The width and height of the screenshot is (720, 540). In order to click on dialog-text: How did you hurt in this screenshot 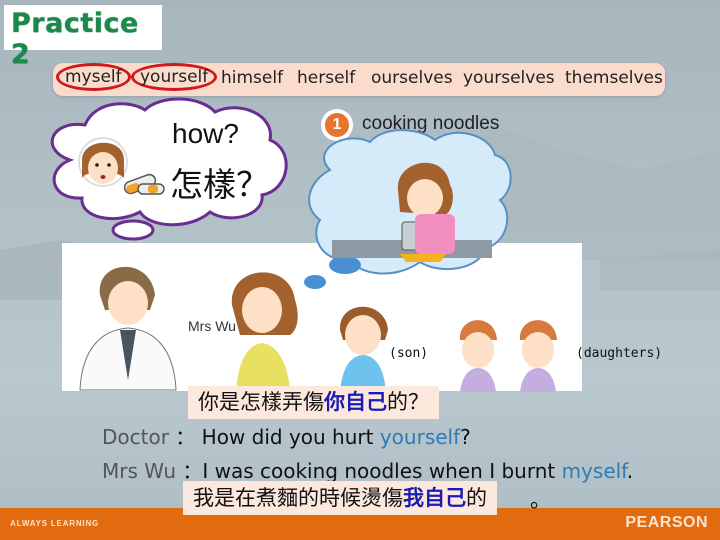, I will do `click(290, 437)`.